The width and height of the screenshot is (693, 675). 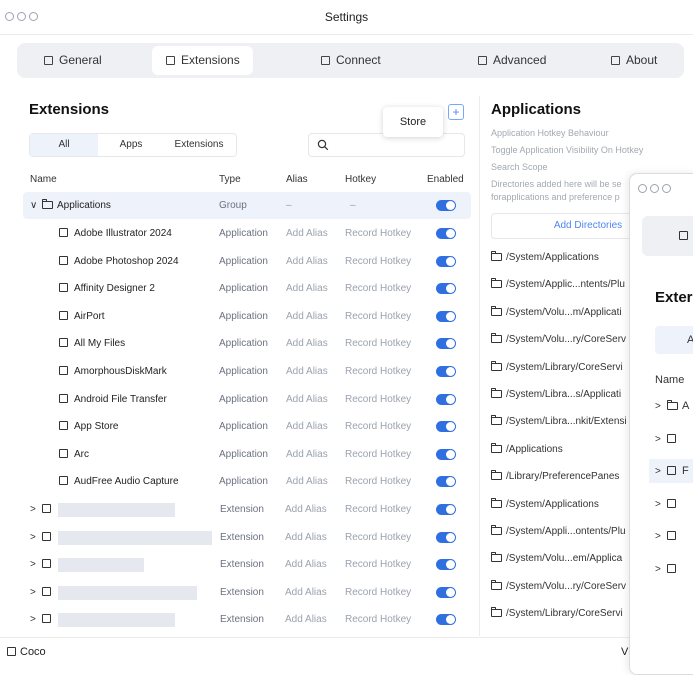 What do you see at coordinates (64, 145) in the screenshot?
I see `filter-all: All` at bounding box center [64, 145].